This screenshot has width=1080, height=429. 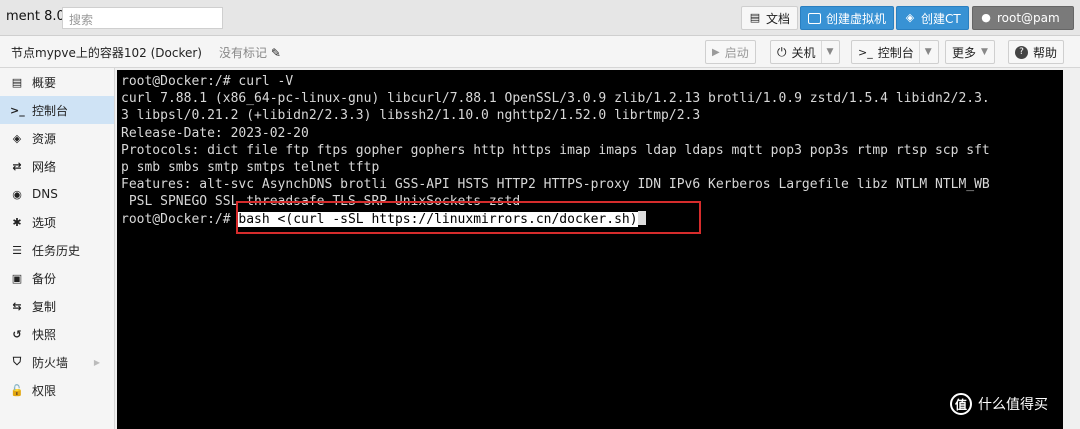 What do you see at coordinates (736, 52) in the screenshot?
I see `start-label: 启动` at bounding box center [736, 52].